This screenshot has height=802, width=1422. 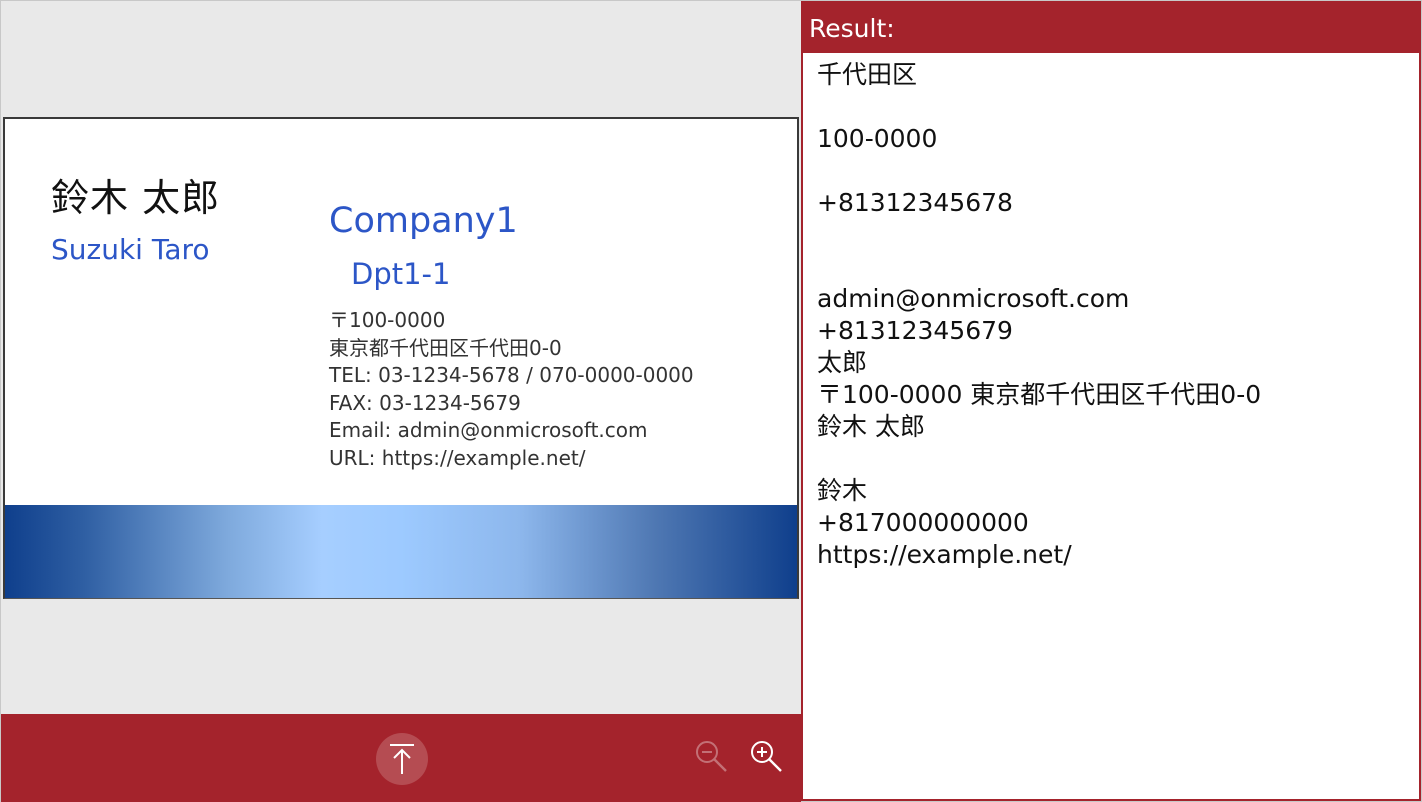 I want to click on card-address: 東京都千代田区千代田0-0, so click(x=445, y=347).